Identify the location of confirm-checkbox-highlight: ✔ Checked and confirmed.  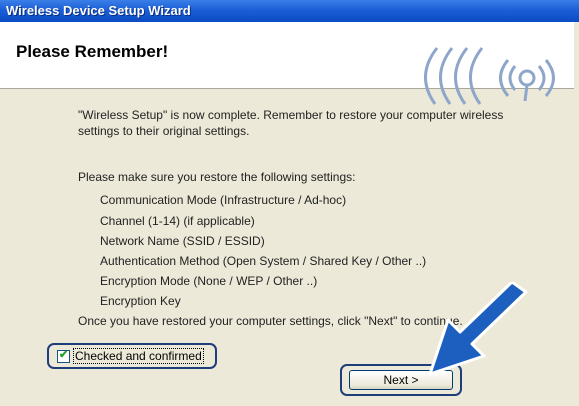
(132, 356).